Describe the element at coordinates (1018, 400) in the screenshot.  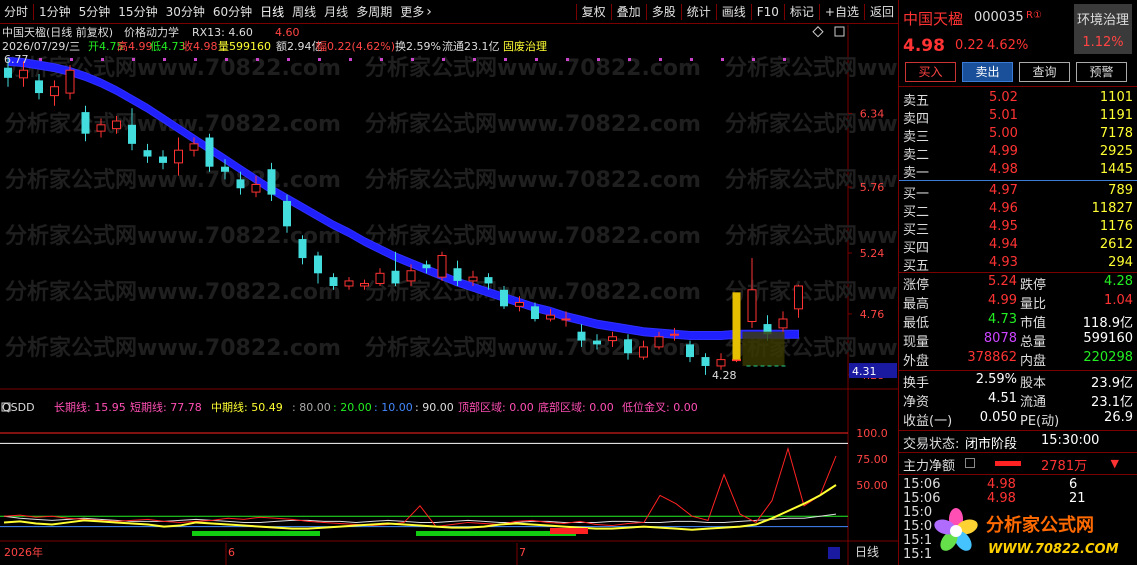
I see `stat-row: 净资 4.51 流通 23.1亿` at that location.